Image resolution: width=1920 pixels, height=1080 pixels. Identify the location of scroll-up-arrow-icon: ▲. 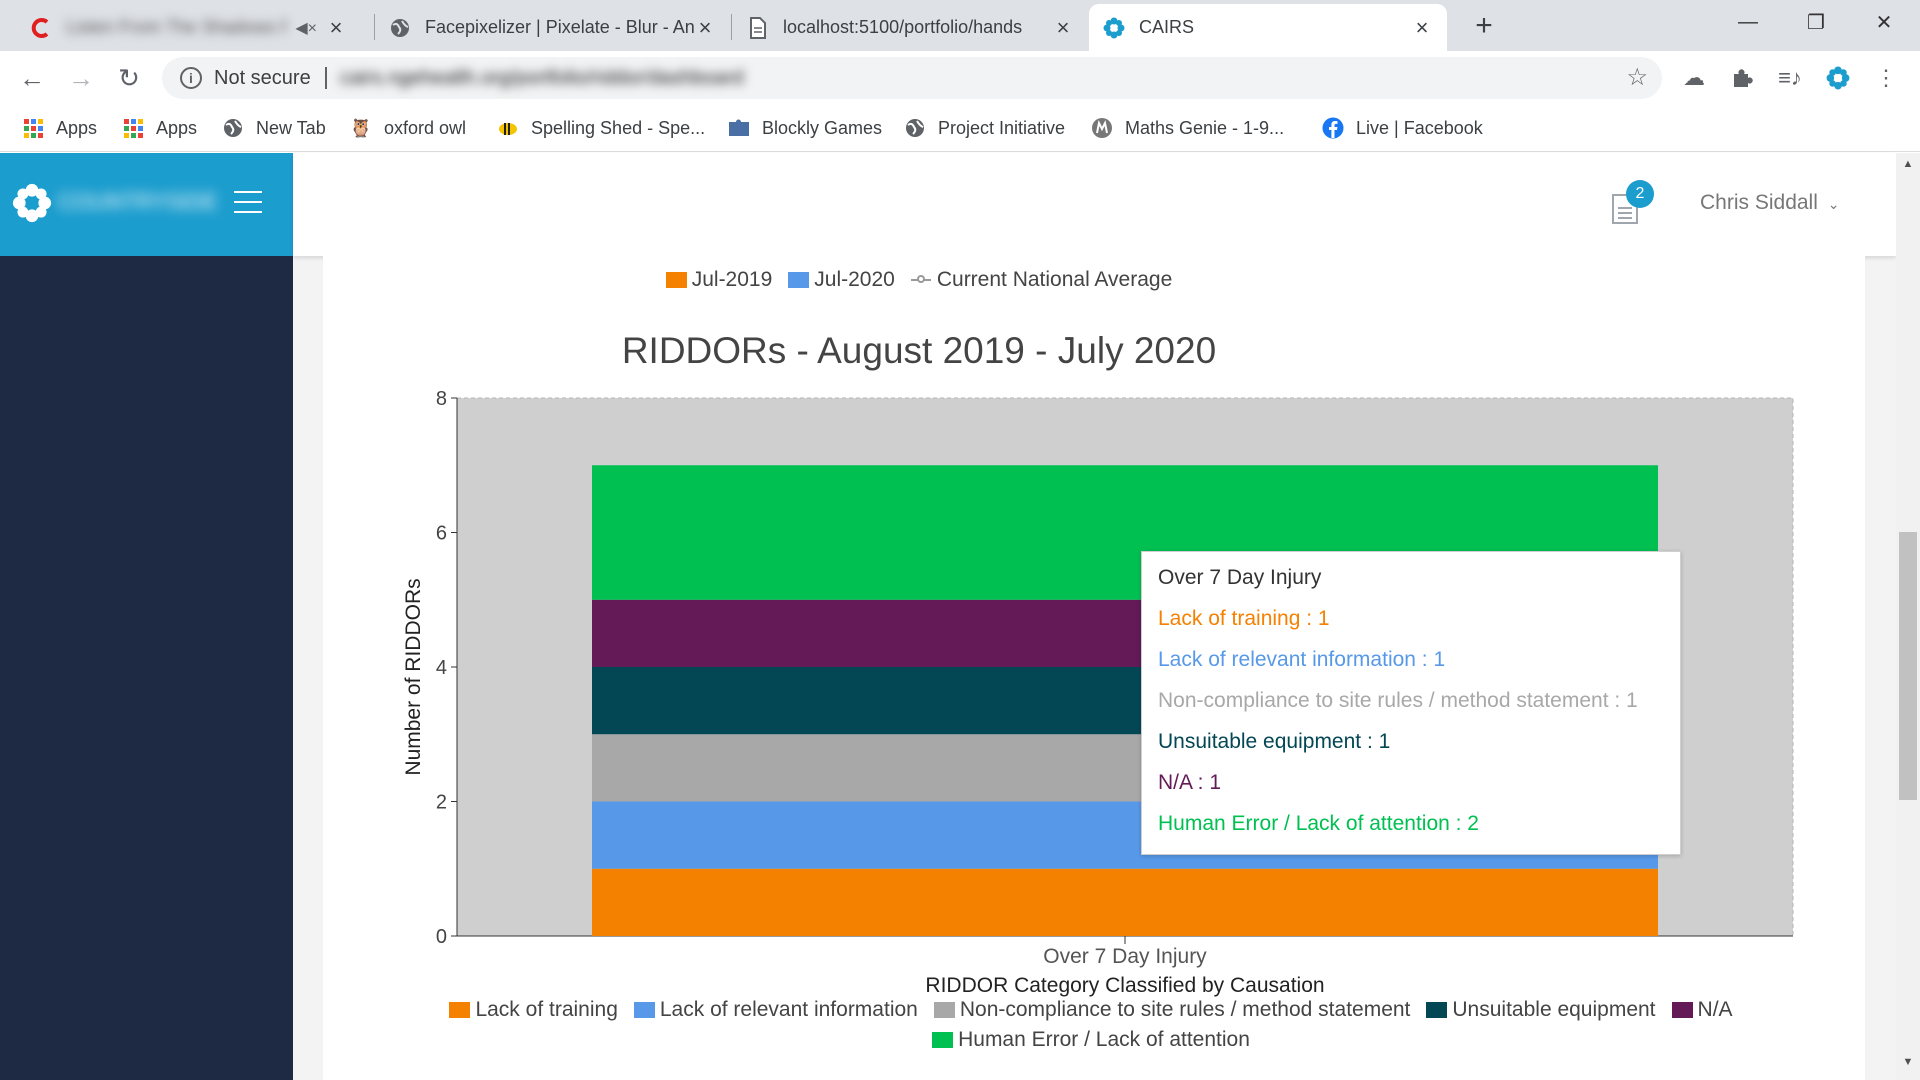
(1908, 168).